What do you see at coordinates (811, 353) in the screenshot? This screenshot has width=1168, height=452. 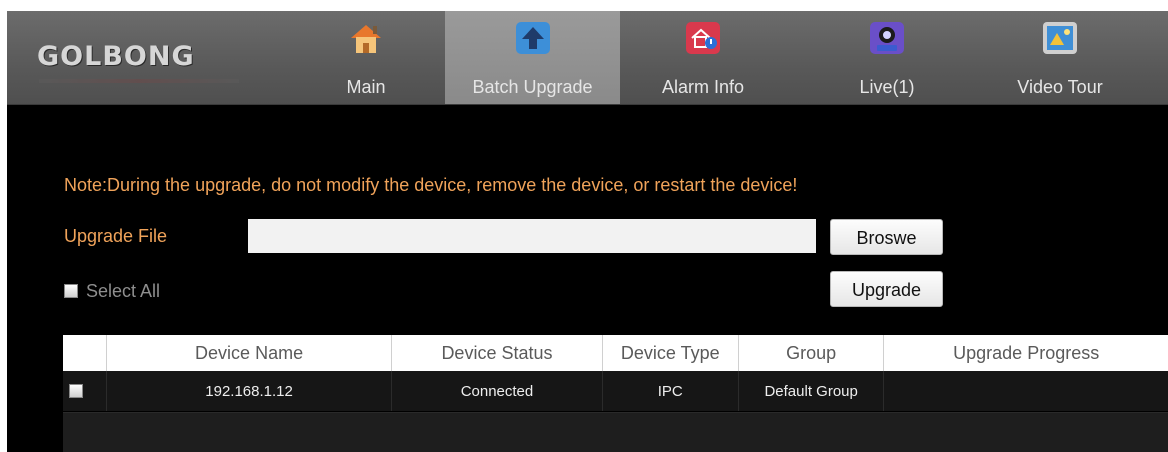 I see `column-header-group: Group` at bounding box center [811, 353].